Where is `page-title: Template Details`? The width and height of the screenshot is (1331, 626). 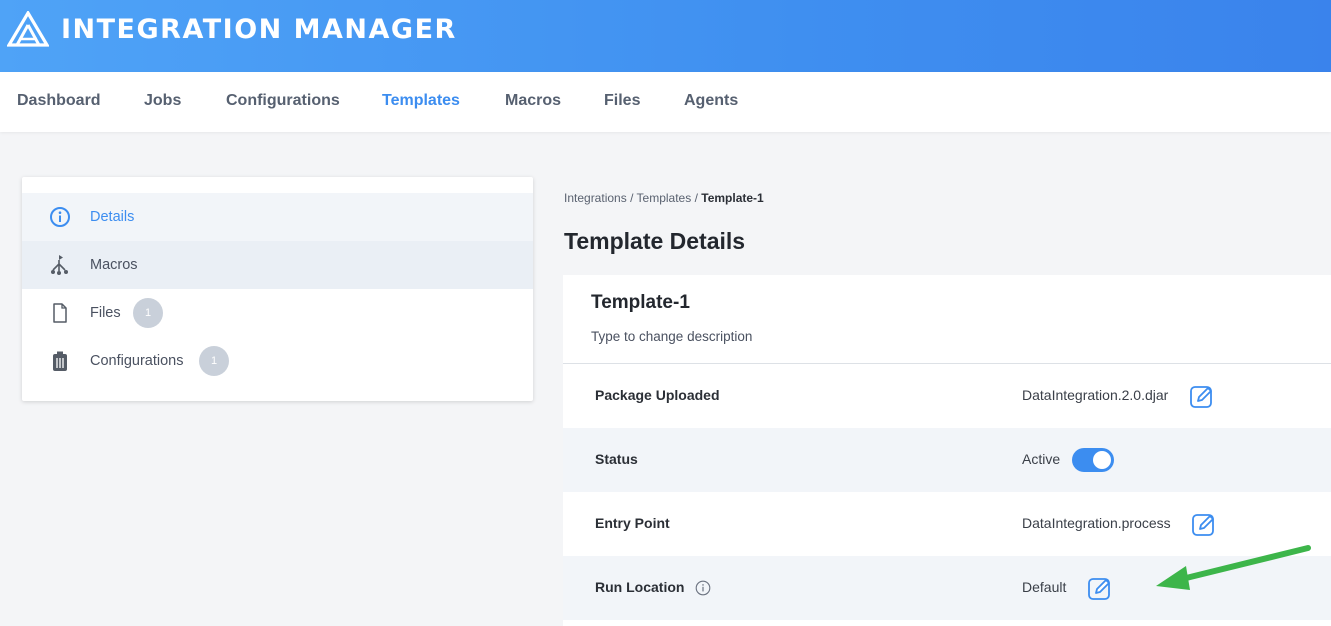
page-title: Template Details is located at coordinates (655, 241).